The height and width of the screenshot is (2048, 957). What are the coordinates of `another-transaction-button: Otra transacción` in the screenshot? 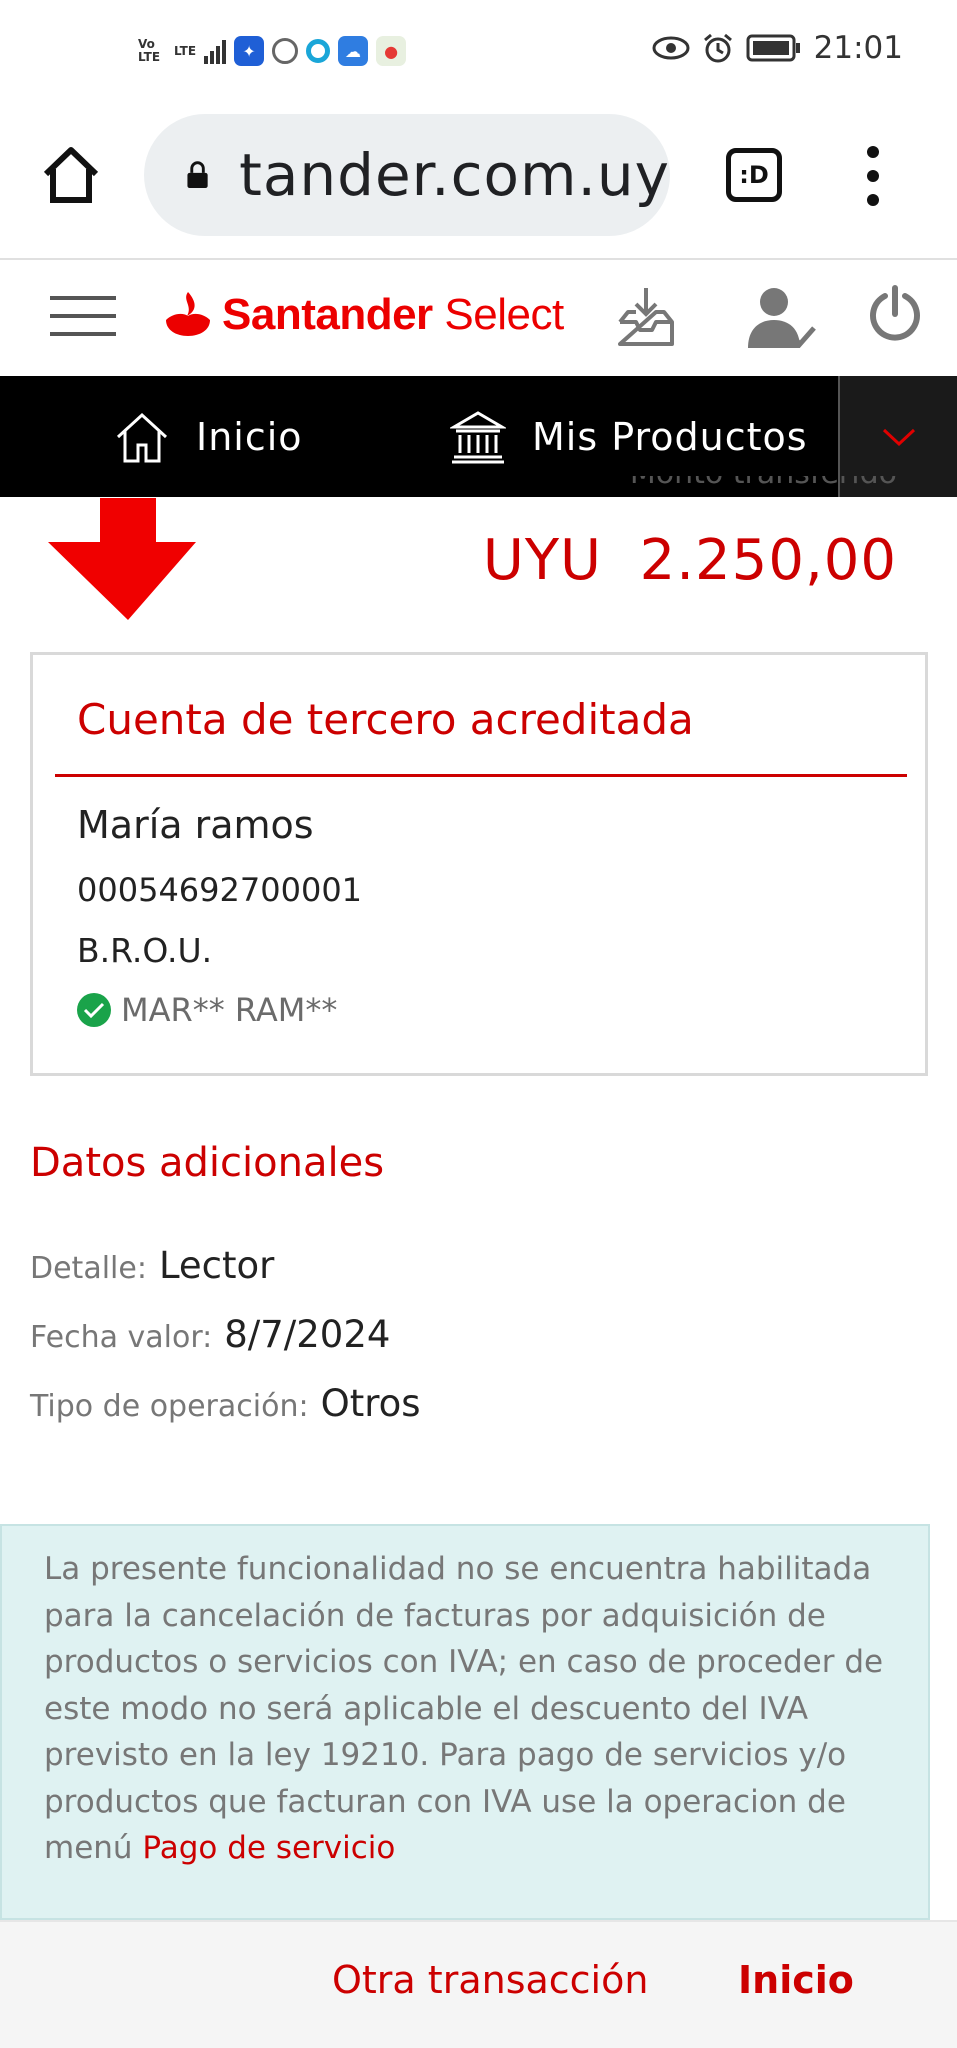 It's located at (490, 1980).